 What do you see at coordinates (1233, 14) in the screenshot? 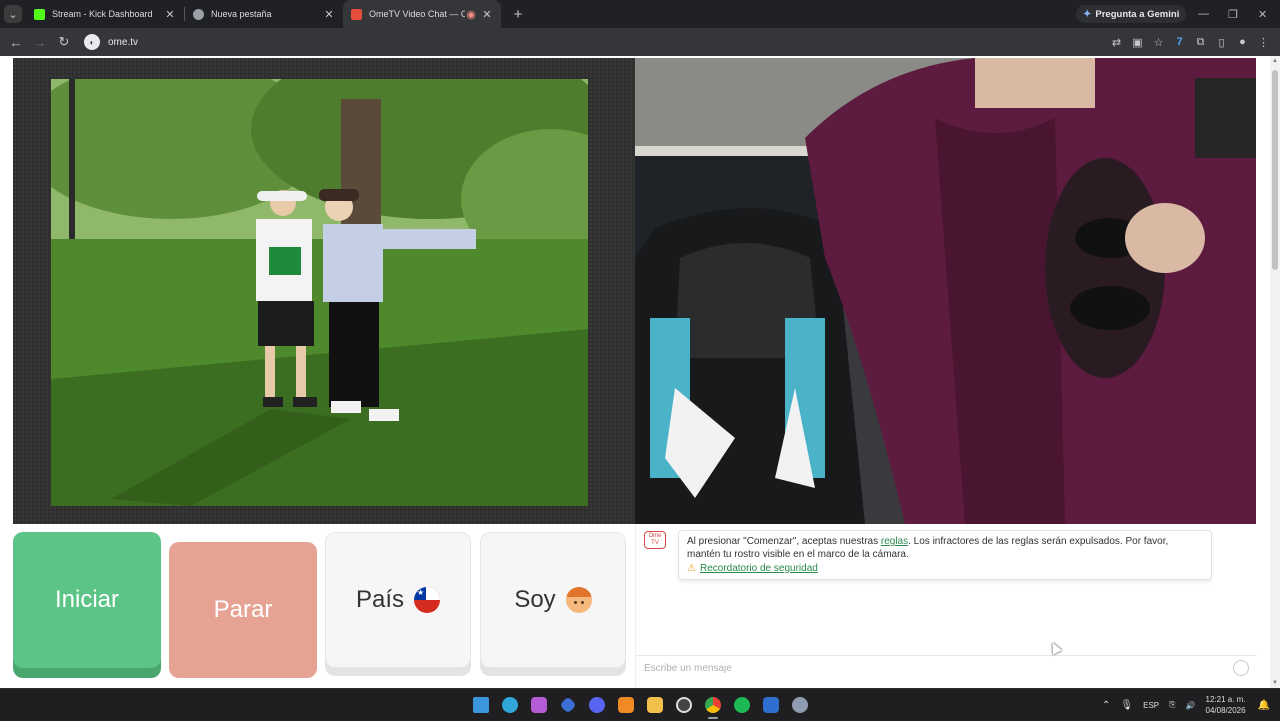
I see `maximize-button: ❐` at bounding box center [1233, 14].